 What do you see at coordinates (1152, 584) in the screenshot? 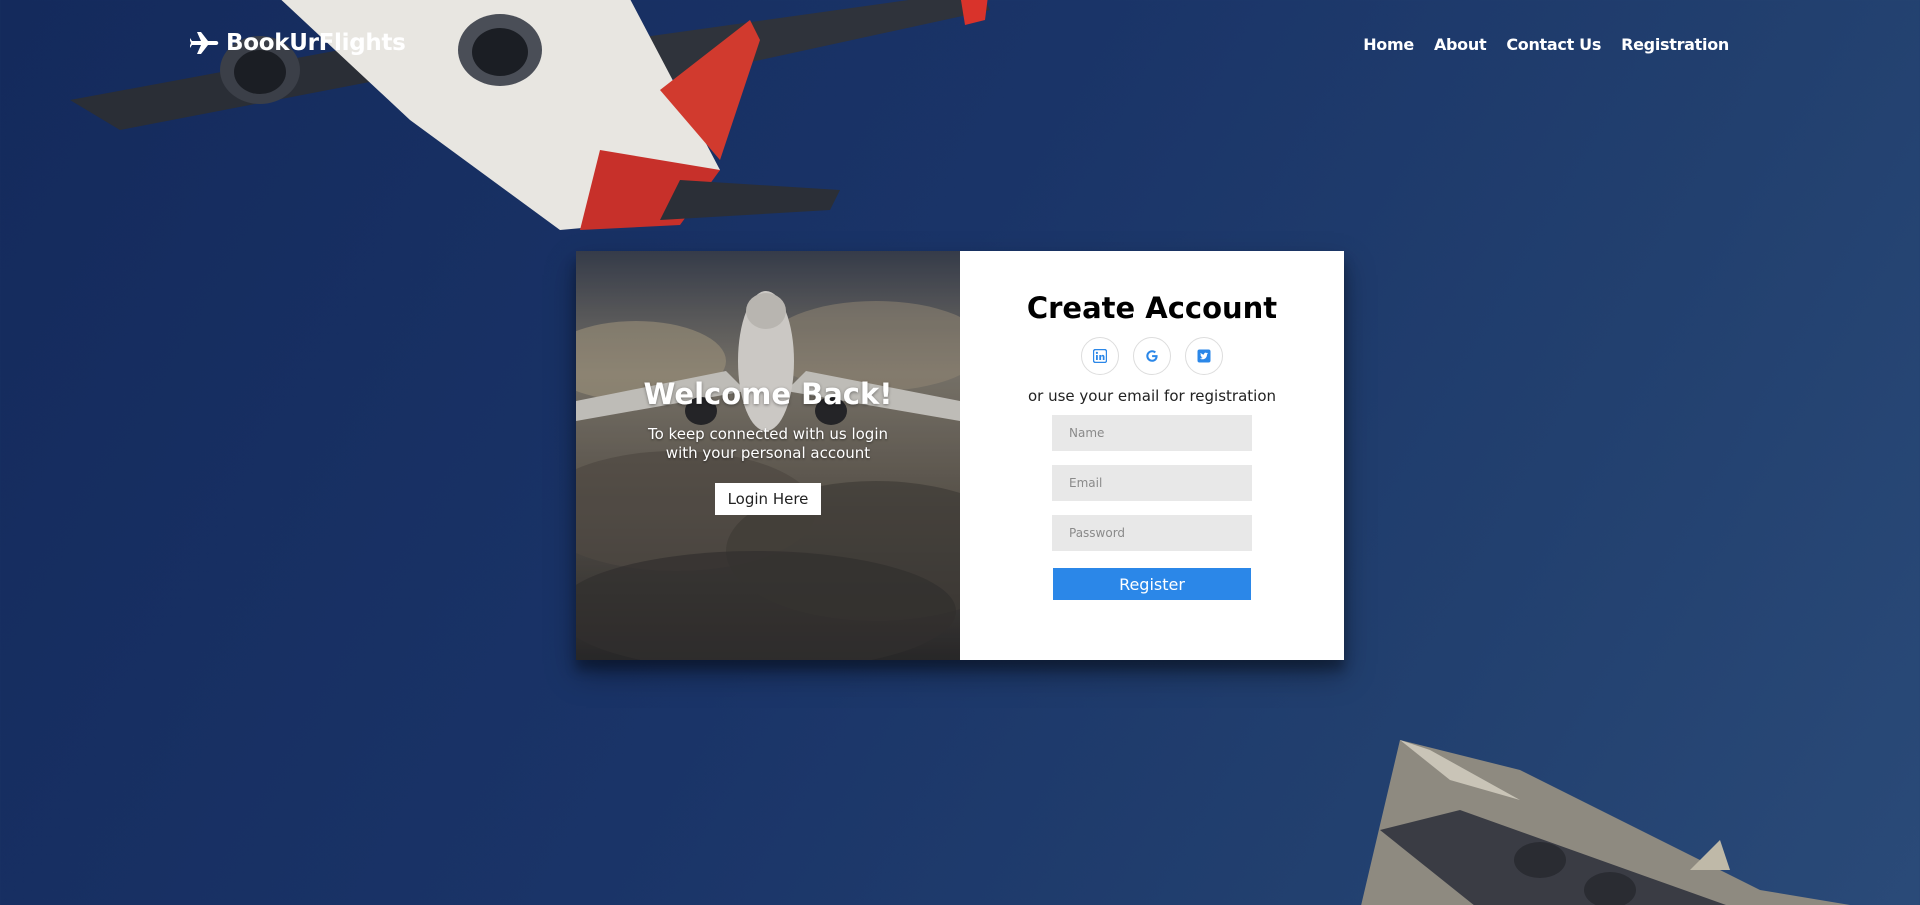
I see `register-button: Register` at bounding box center [1152, 584].